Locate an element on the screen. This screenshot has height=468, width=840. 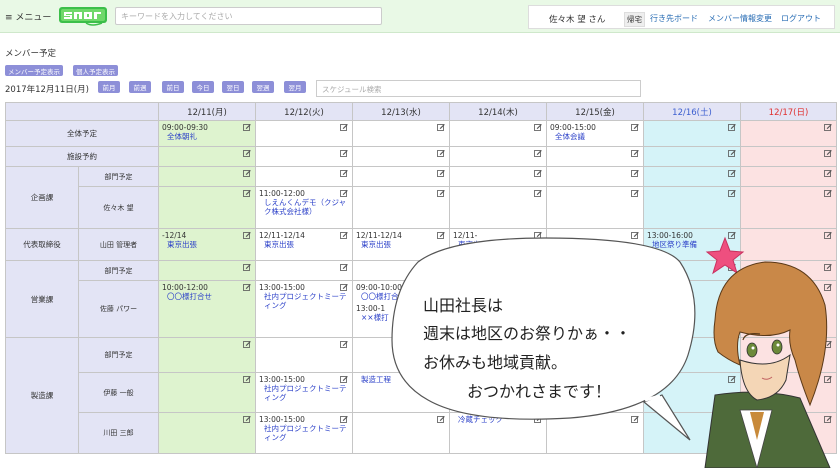
schedule-event: 10:00-12:00 〇〇様打合せ is located at coordinates (207, 292).